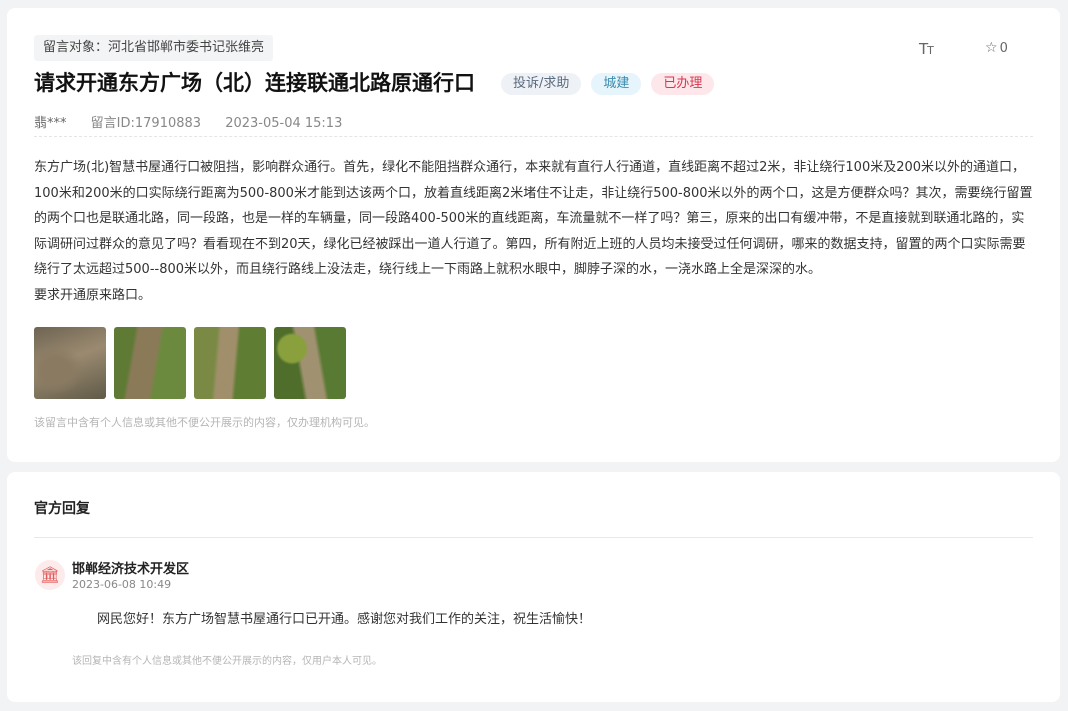  I want to click on page-title: 请求开通东方广场（北）连接联通北路原通行口, so click(254, 83).